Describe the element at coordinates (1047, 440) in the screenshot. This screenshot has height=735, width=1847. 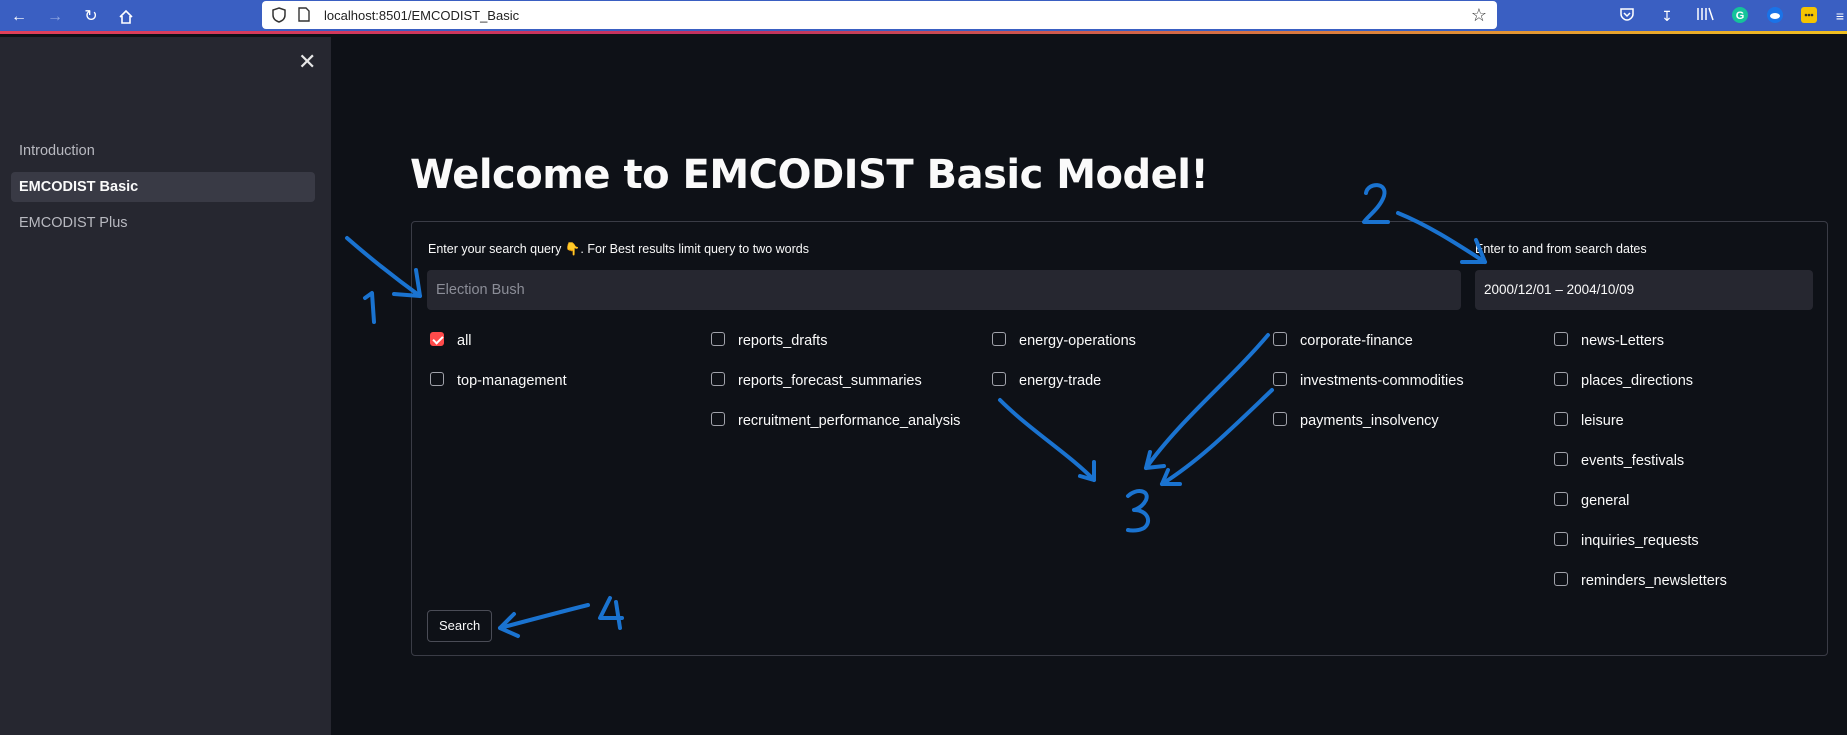
I see `annotation-arrow-3a` at that location.